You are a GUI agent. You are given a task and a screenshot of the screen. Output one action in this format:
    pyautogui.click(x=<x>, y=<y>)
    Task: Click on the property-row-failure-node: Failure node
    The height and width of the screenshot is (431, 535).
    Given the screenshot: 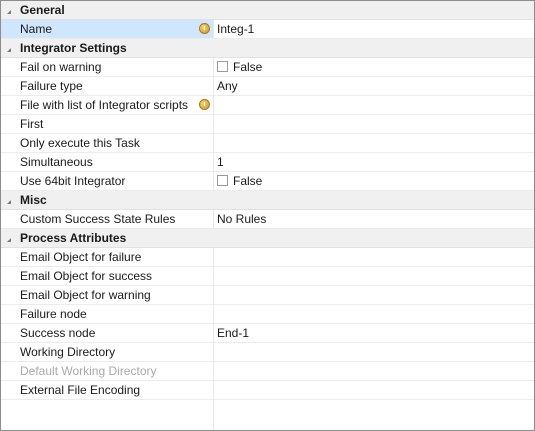 What is the action you would take?
    pyautogui.click(x=267, y=314)
    